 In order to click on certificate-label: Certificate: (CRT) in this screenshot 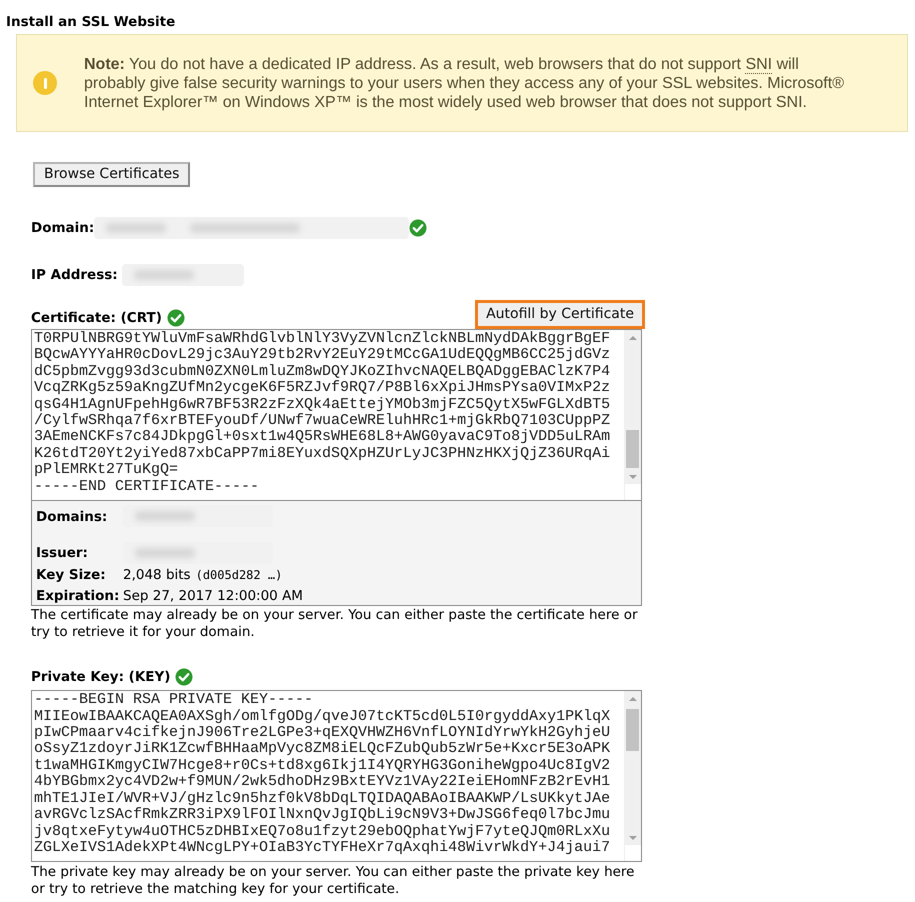, I will do `click(96, 318)`.